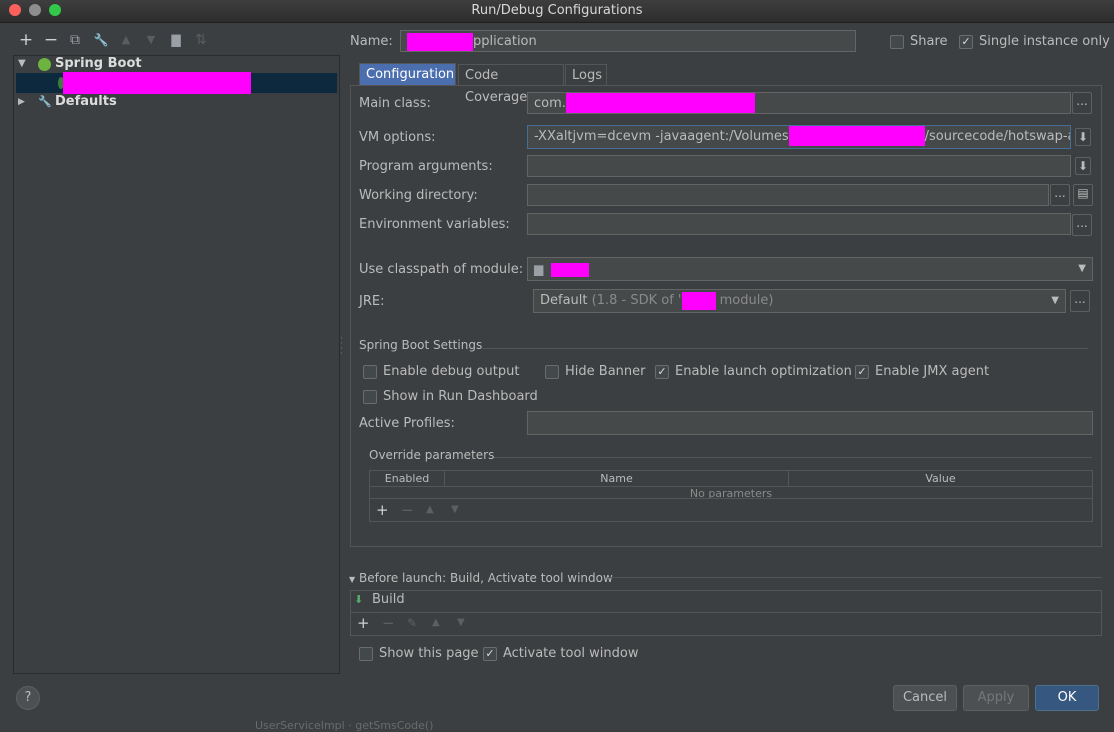  What do you see at coordinates (370, 397) in the screenshot?
I see `show-in-run-dashboard-checkbox` at bounding box center [370, 397].